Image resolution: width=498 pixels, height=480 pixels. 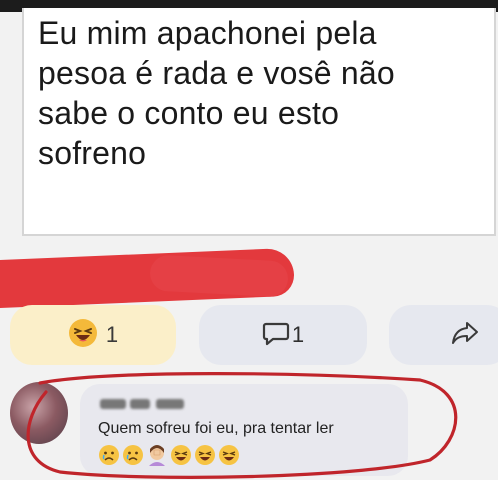 I want to click on share-arrow-icon, so click(x=465, y=335).